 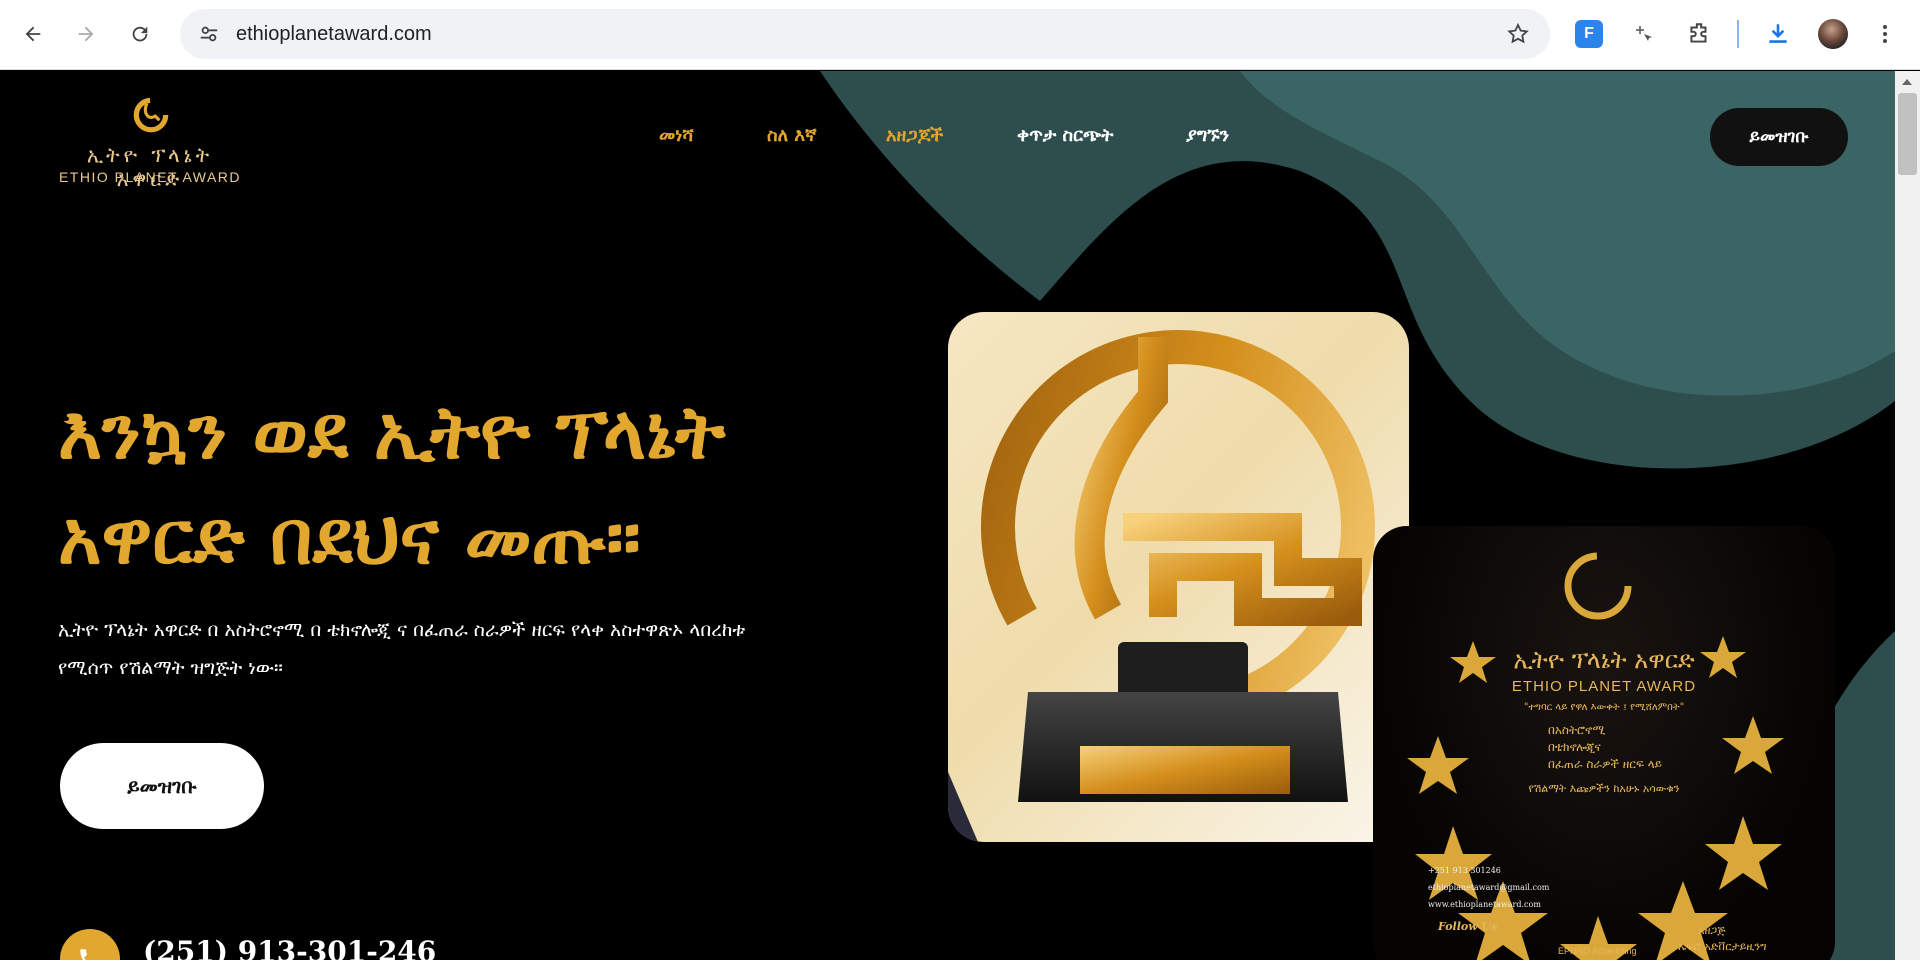 I want to click on hero-subtitle-line2: የሚሰጥ የሽልማት ዝግጅት ነው።, so click(x=170, y=668).